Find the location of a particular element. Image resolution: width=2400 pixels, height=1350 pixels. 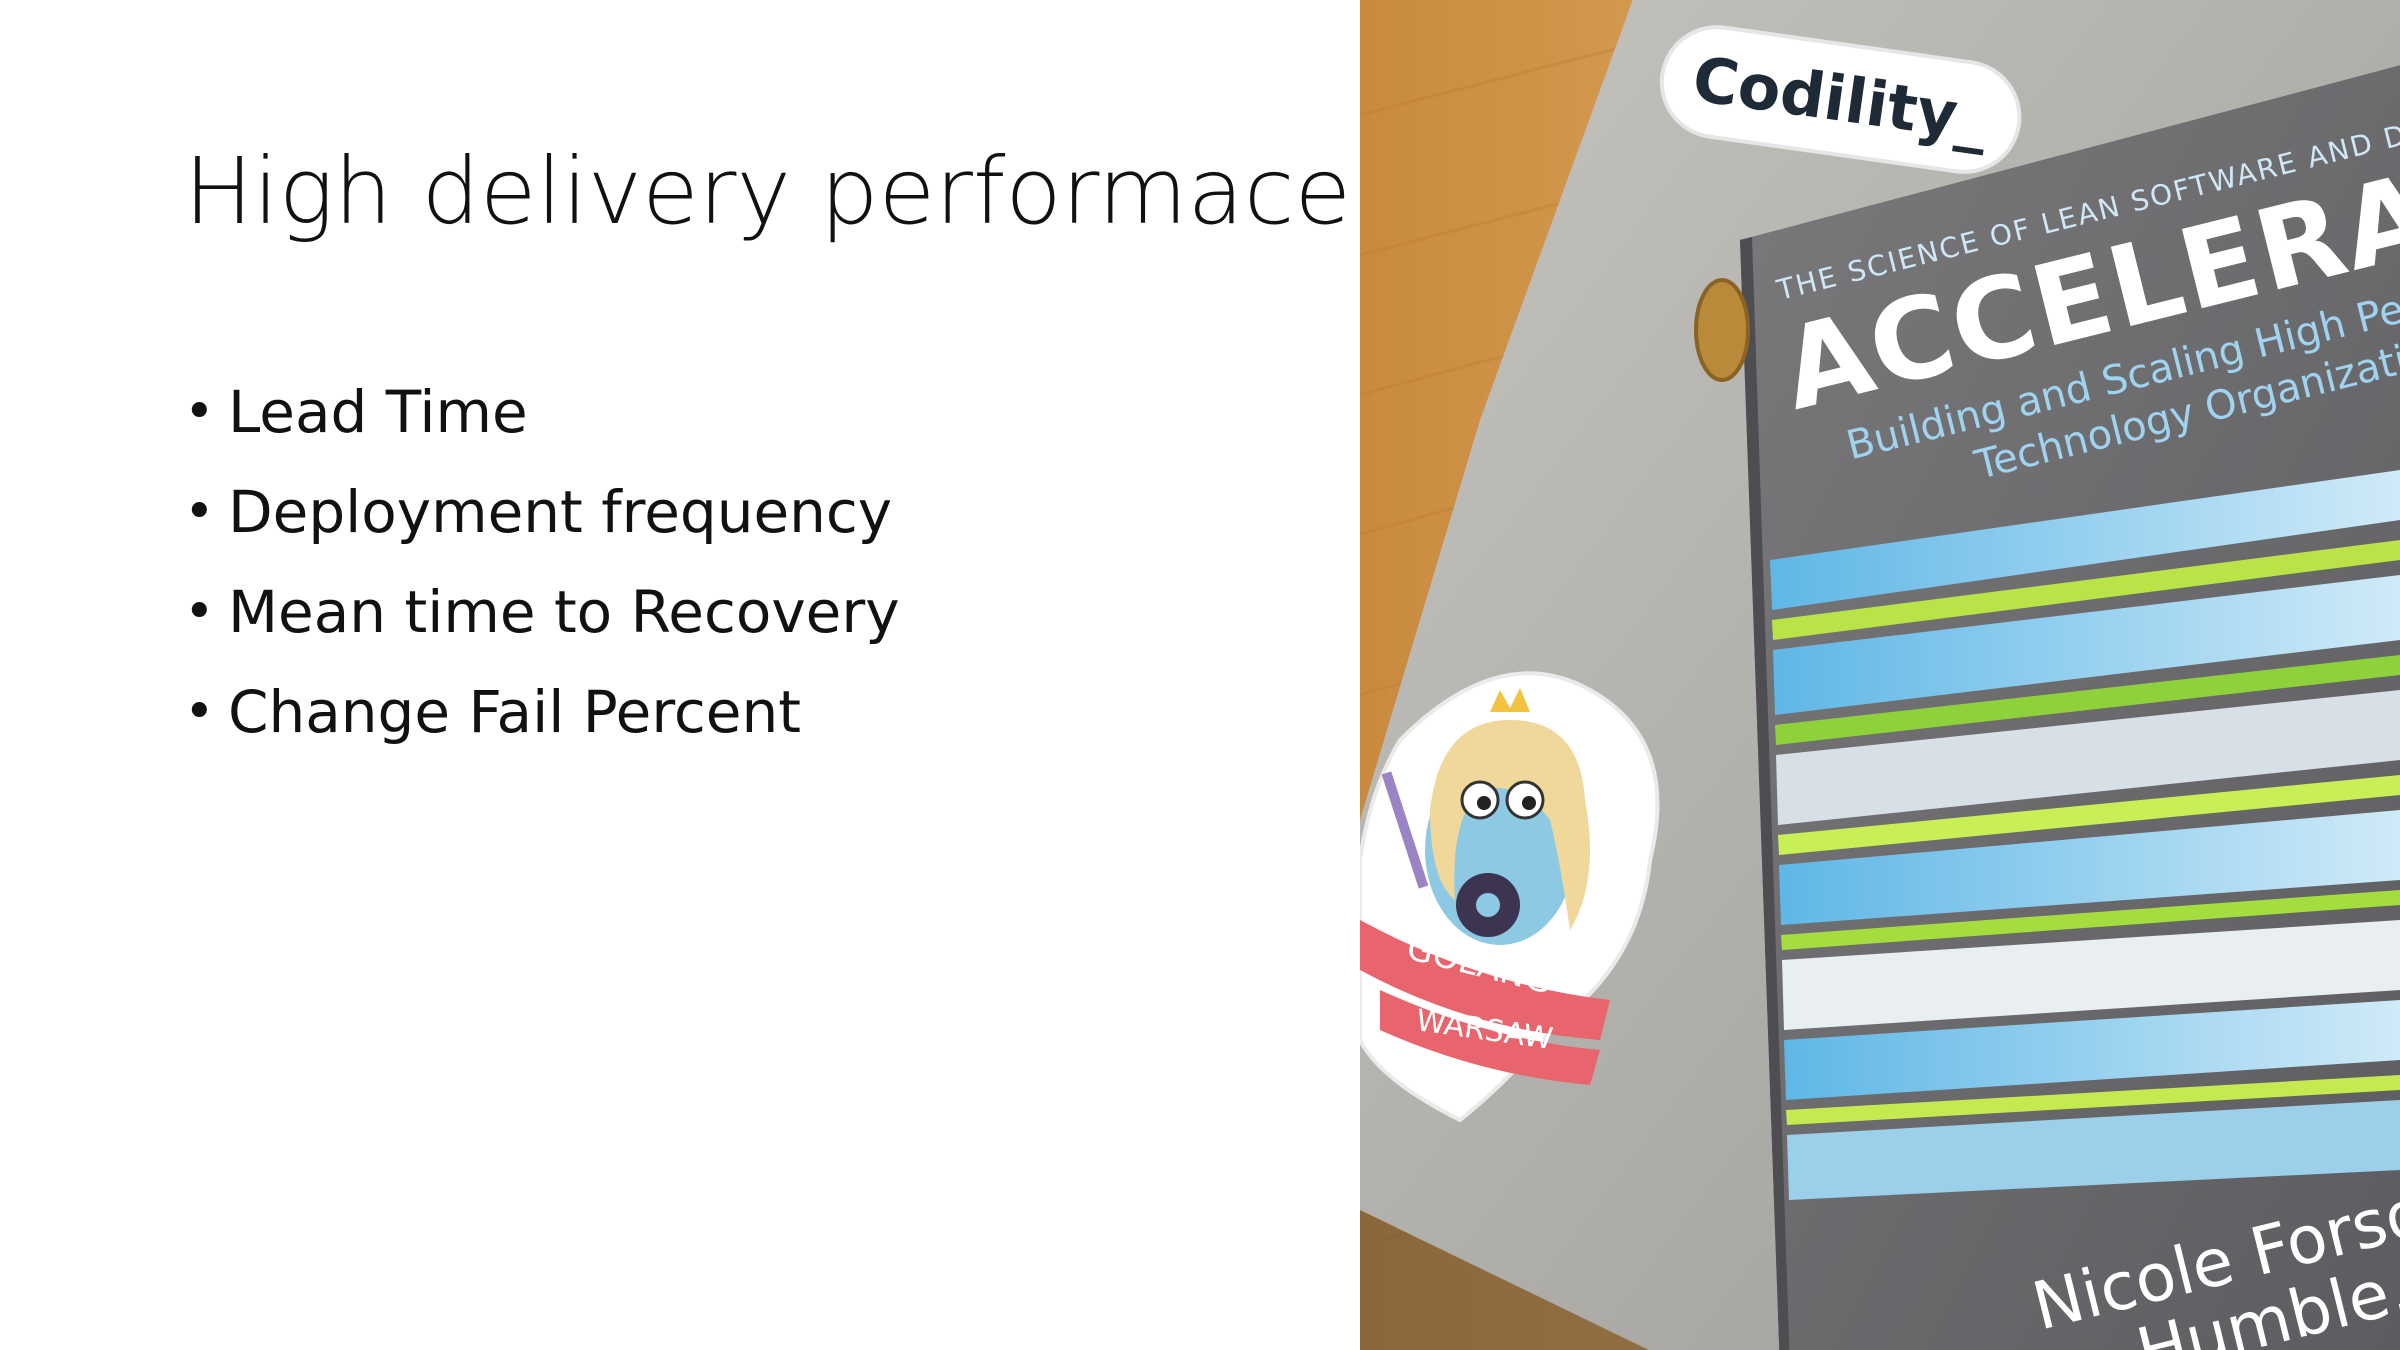

bullet-item: • Deployment frequency is located at coordinates (542, 512).